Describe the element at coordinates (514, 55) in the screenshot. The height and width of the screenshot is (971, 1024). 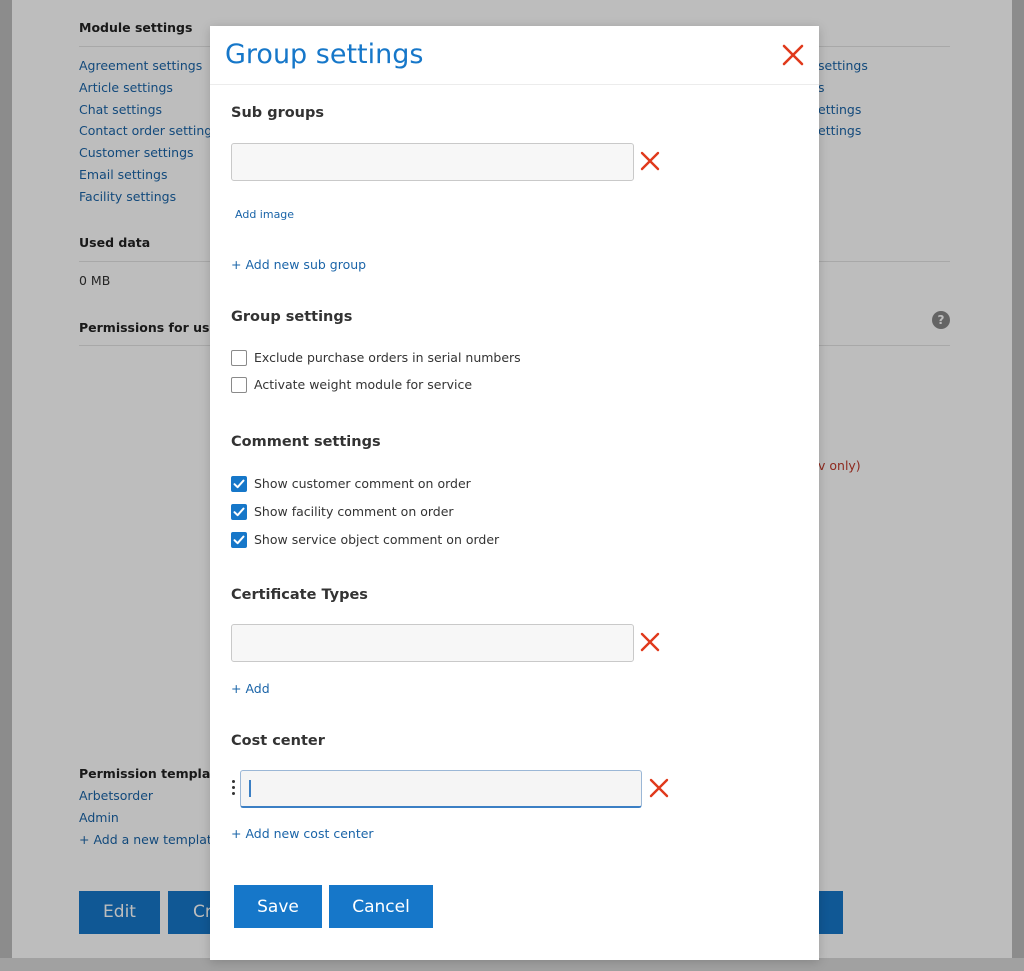
I see `modal-header: Group settings` at that location.